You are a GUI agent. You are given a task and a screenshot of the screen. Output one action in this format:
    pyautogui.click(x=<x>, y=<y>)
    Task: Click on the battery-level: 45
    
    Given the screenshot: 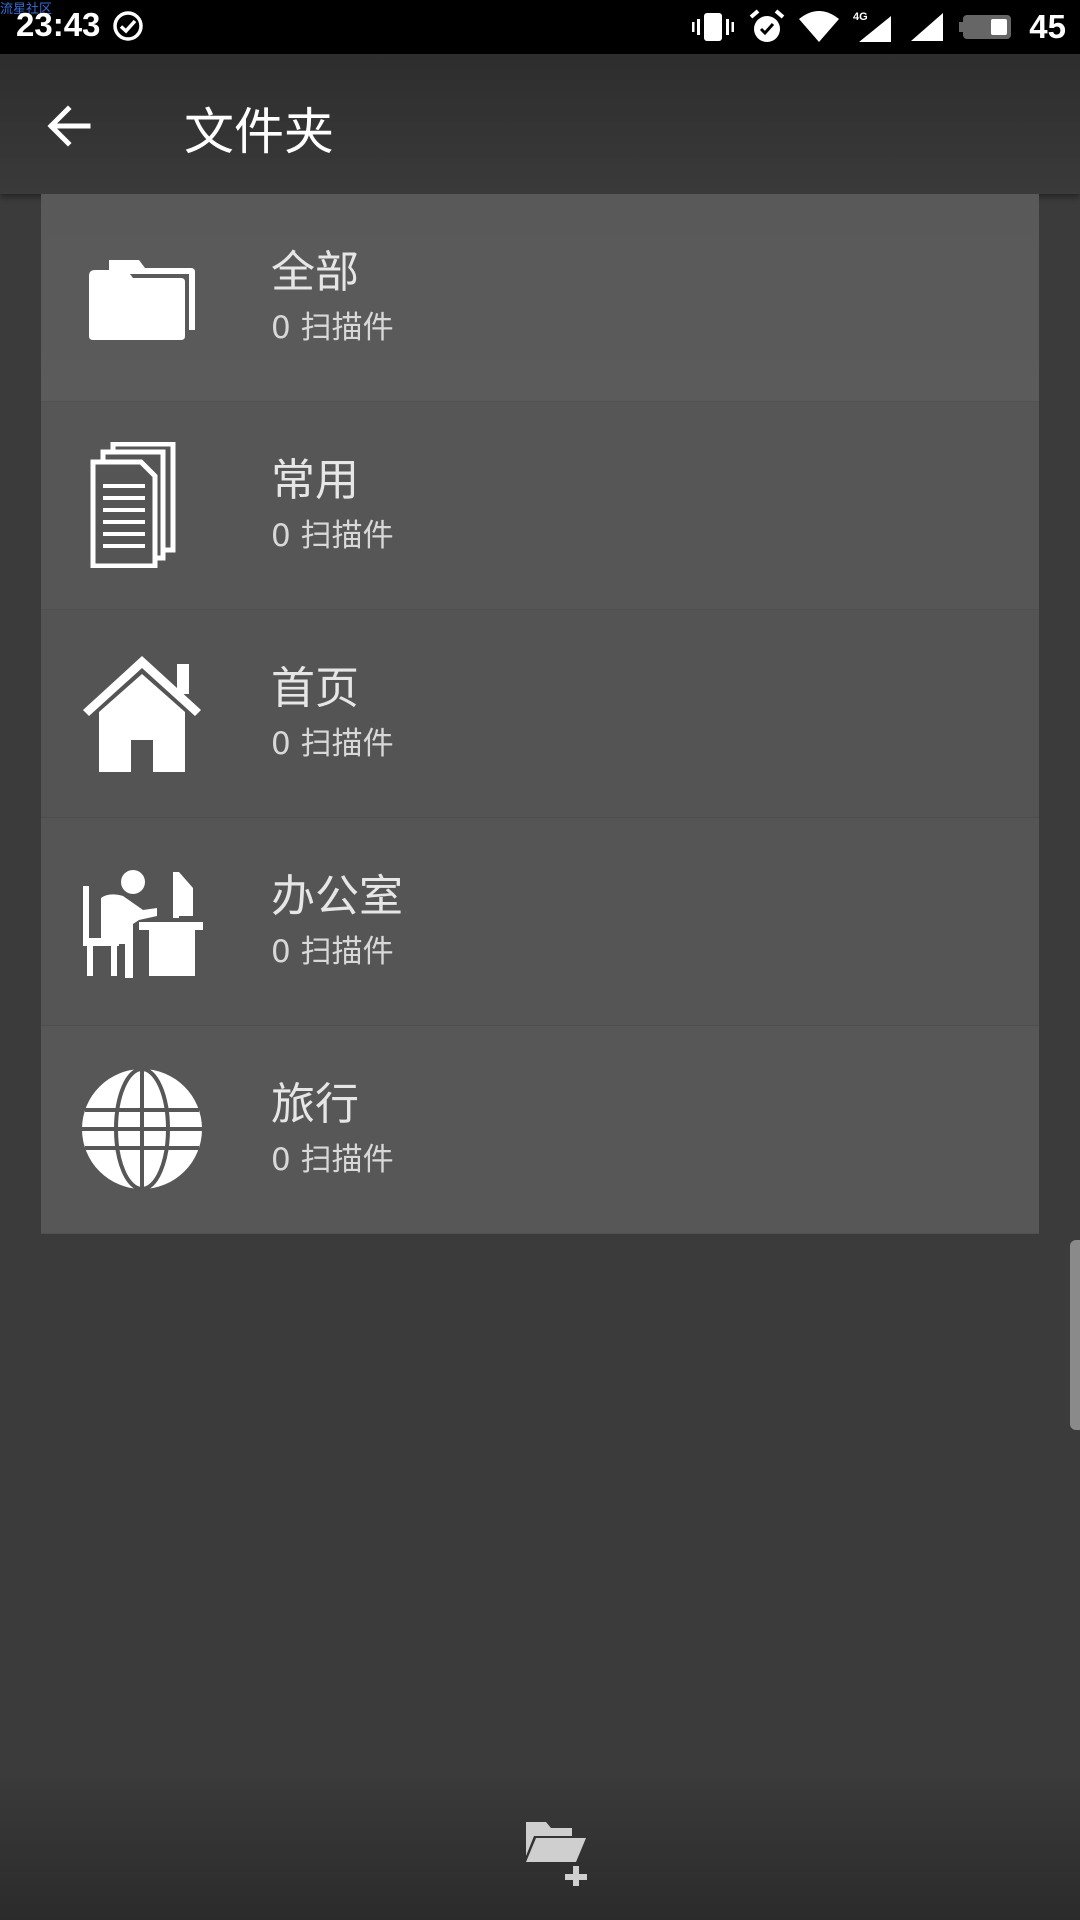 What is the action you would take?
    pyautogui.click(x=1047, y=26)
    